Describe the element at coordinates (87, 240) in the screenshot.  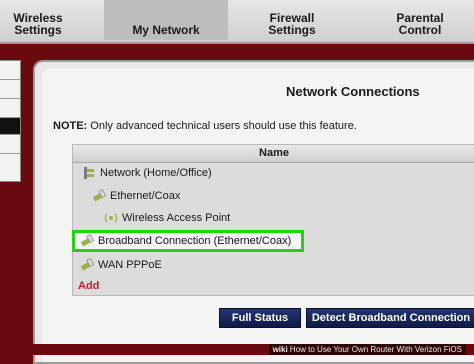
I see `broadband-icon` at that location.